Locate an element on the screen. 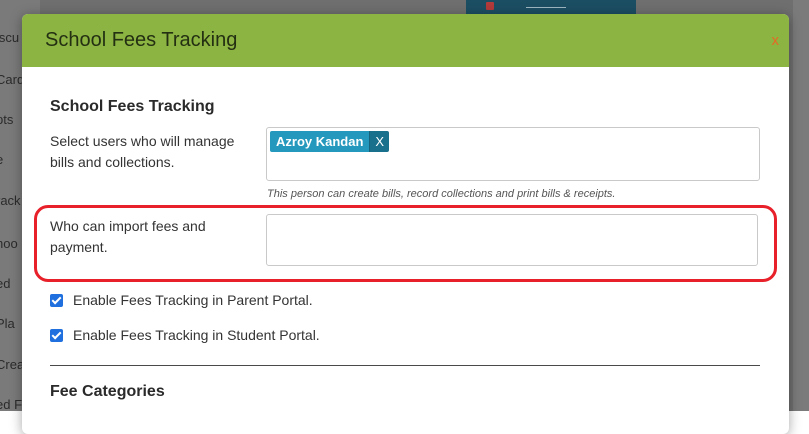 The height and width of the screenshot is (434, 809). close-icon: x is located at coordinates (776, 40).